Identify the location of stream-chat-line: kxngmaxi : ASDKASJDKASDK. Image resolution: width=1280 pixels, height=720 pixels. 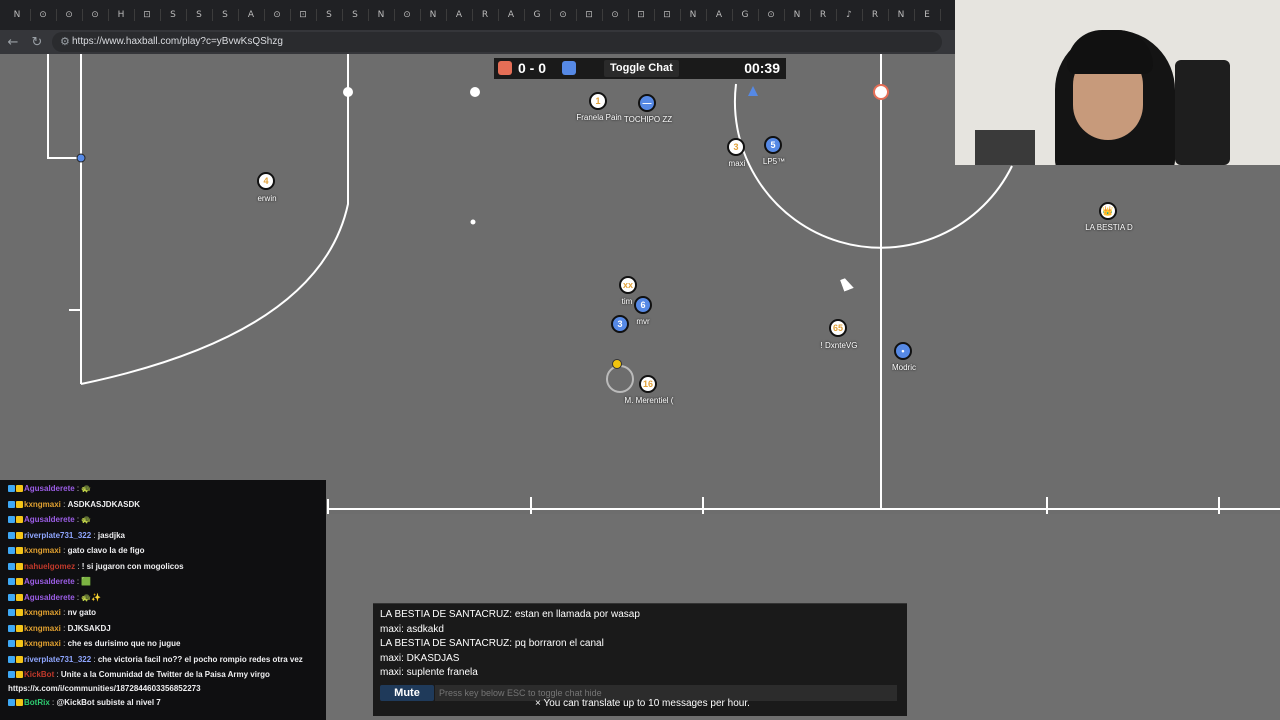
(74, 505).